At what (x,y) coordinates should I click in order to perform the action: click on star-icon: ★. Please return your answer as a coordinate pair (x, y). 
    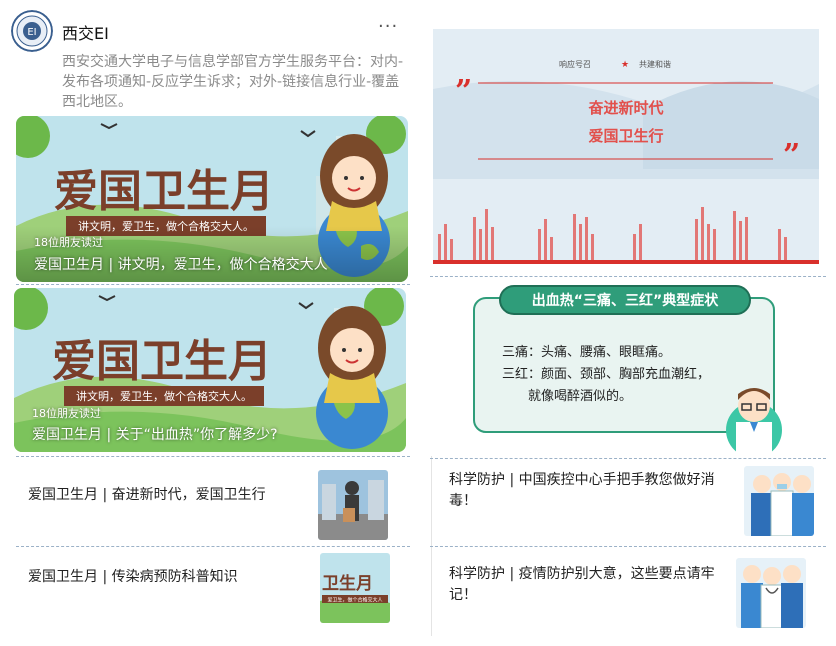
    Looking at the image, I should click on (625, 65).